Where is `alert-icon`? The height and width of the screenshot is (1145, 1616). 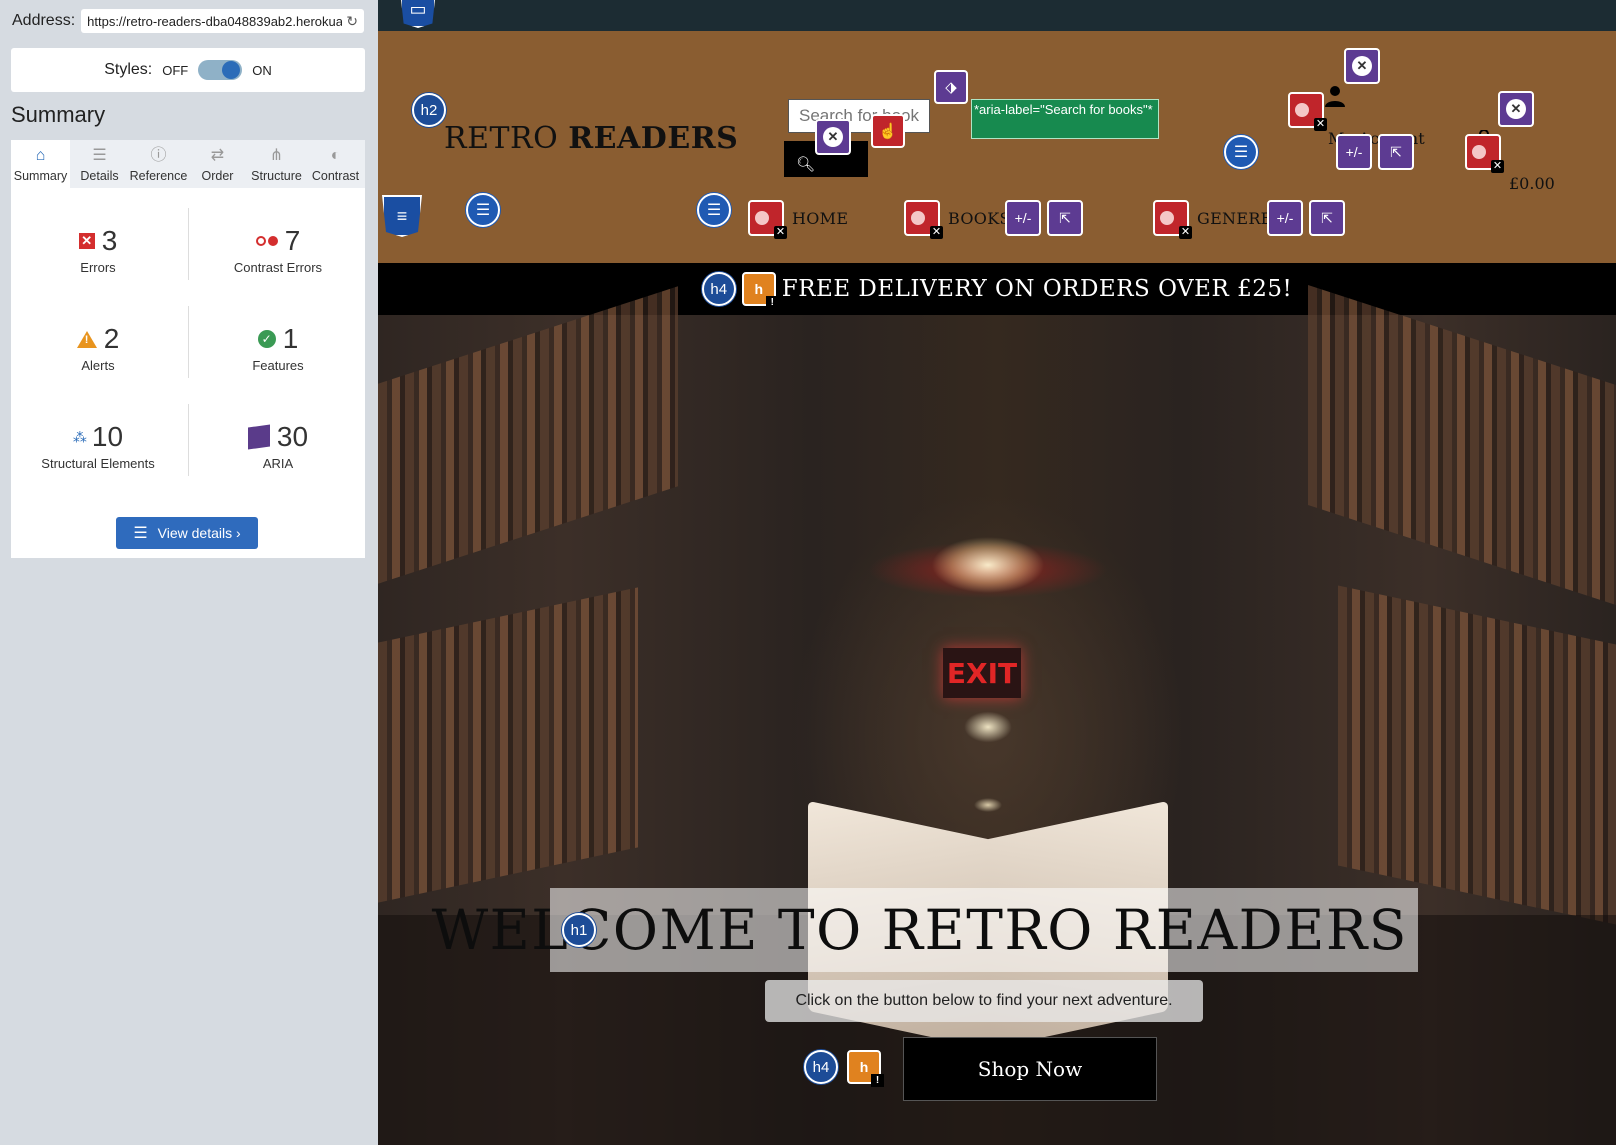
alert-icon is located at coordinates (86, 339).